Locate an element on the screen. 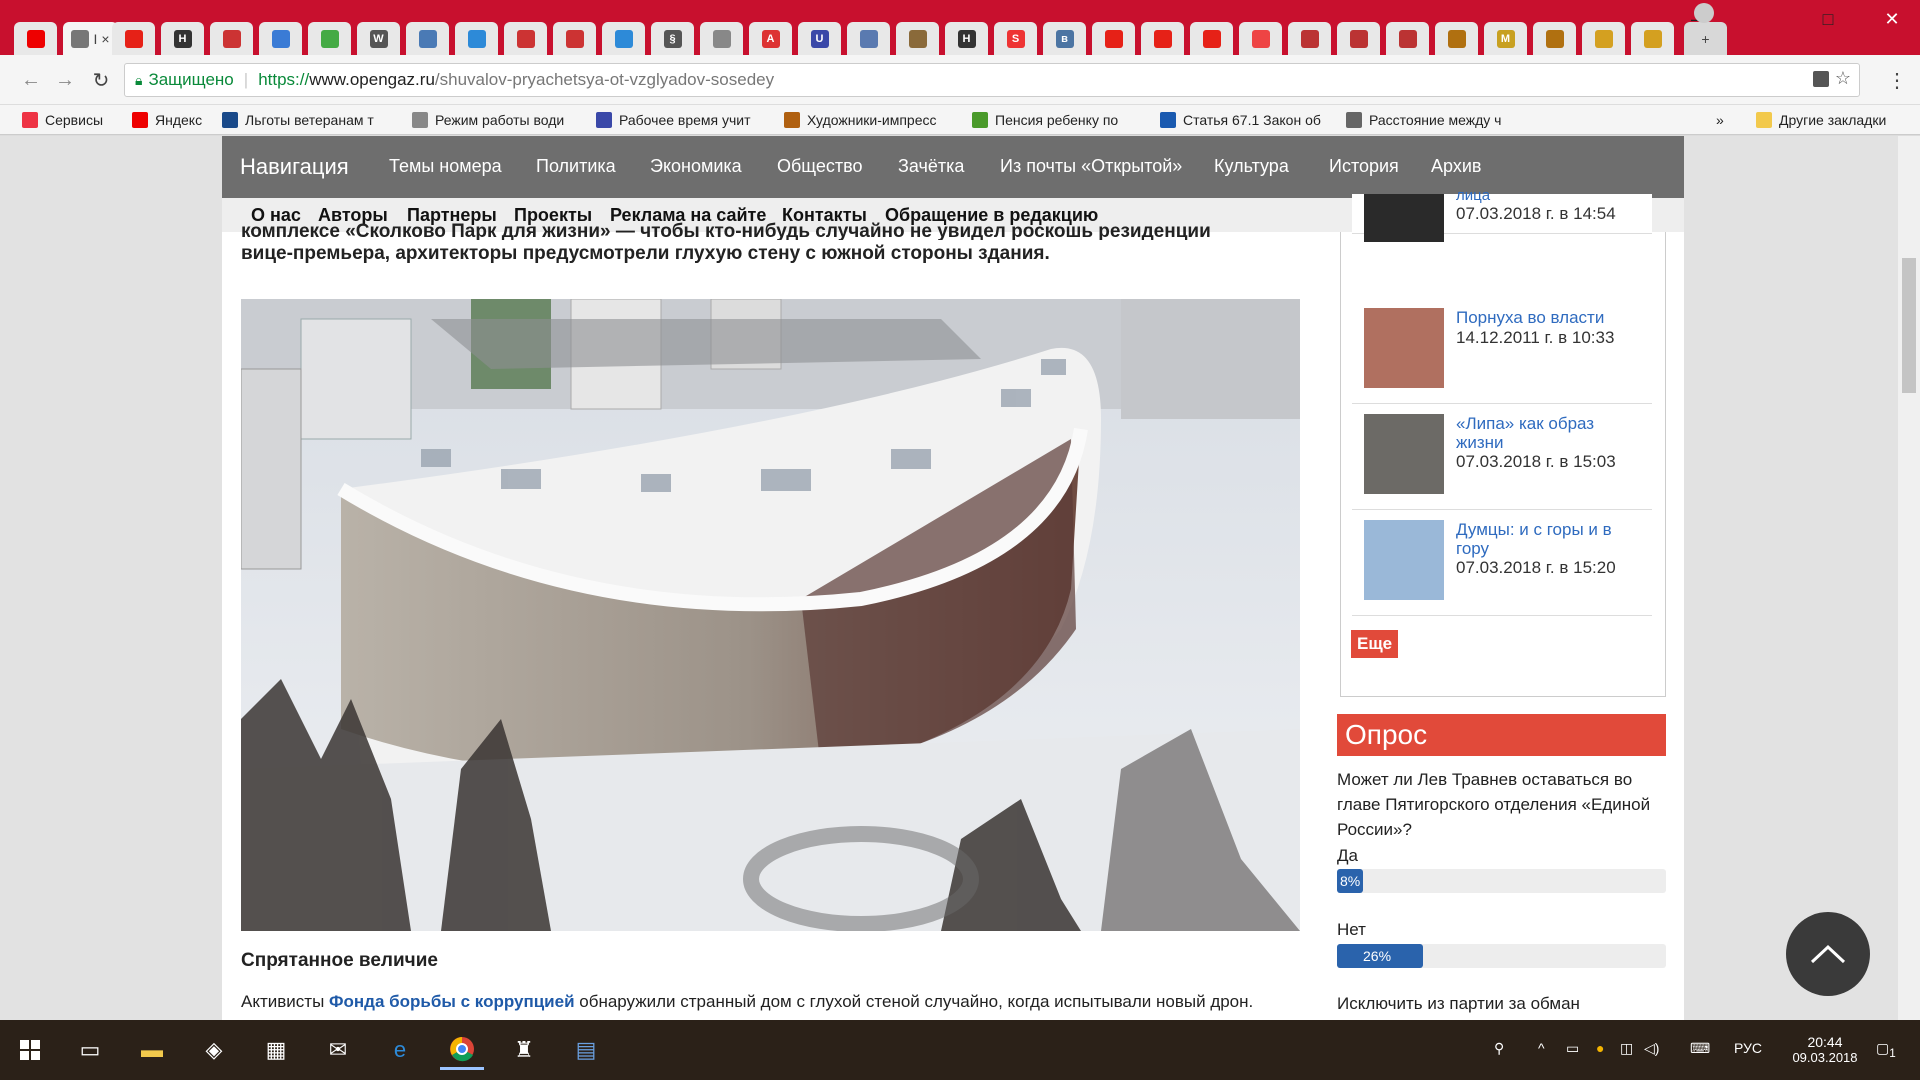  back-icon: ← is located at coordinates (31, 80).